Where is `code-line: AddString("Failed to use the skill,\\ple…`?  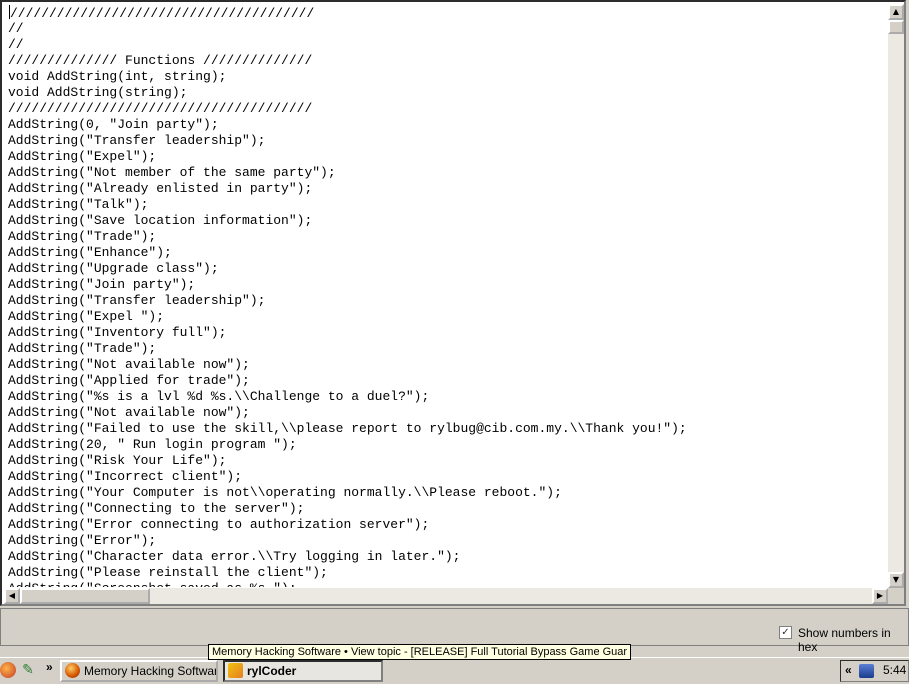
code-line: AddString("Failed to use the skill,\\ple… is located at coordinates (347, 428).